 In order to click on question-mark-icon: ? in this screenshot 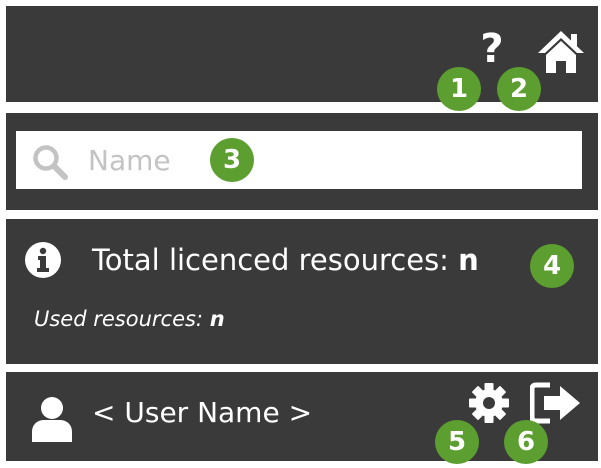, I will do `click(492, 49)`.